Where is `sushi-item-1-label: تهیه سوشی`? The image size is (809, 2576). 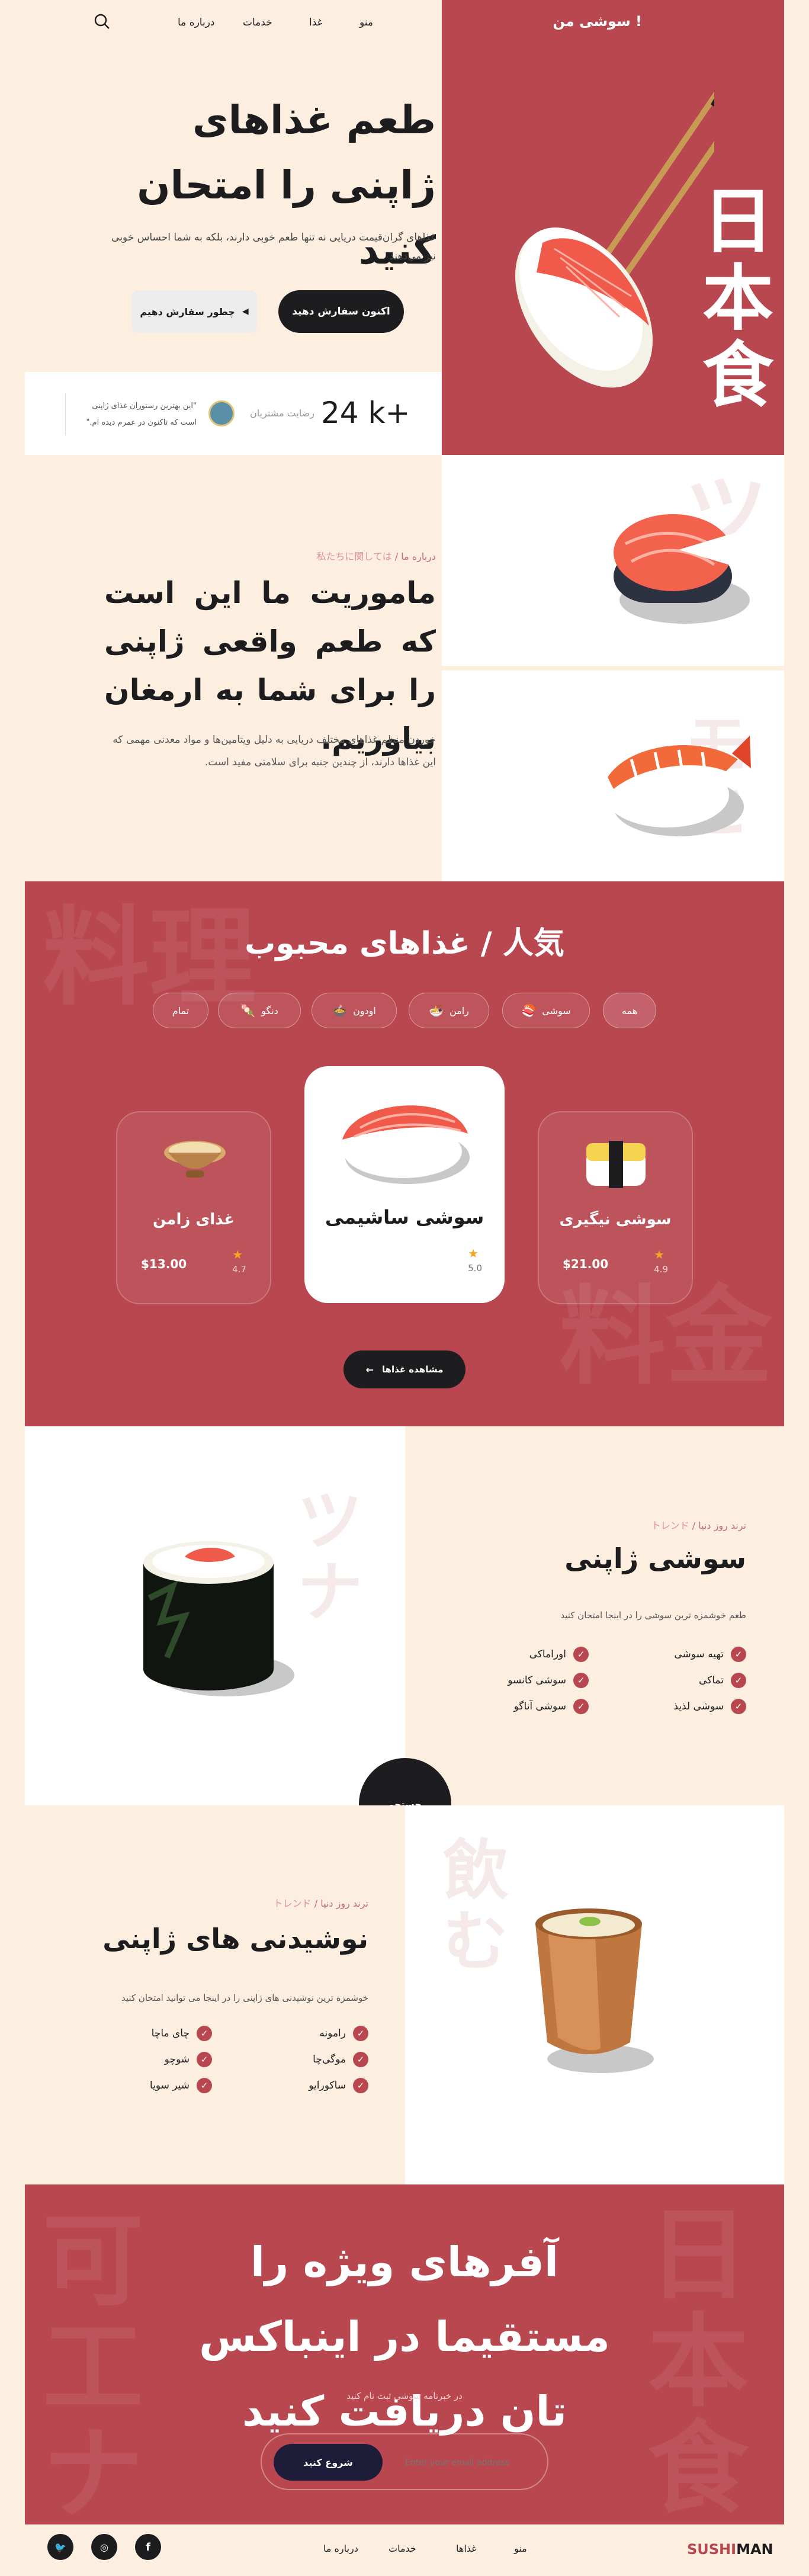
sushi-item-1-label: تهیه سوشی is located at coordinates (699, 1654).